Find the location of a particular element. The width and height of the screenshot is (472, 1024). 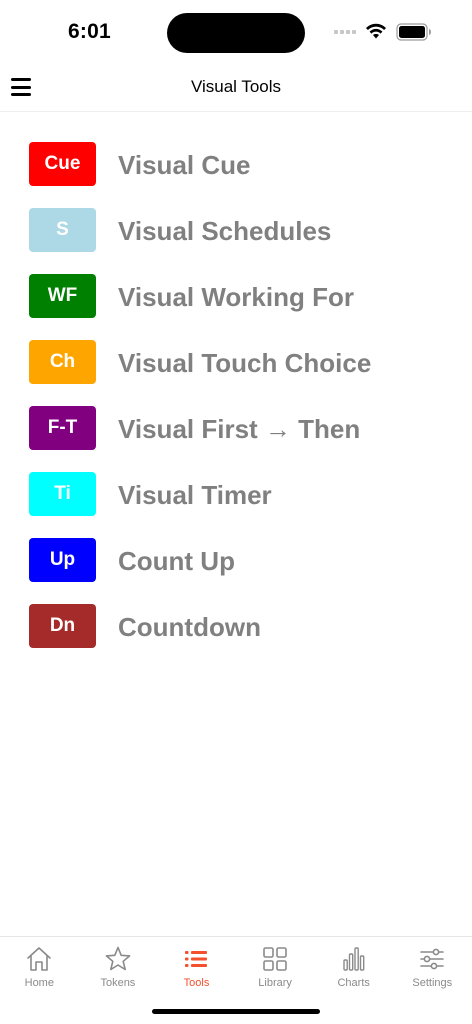

tab-charts: Charts is located at coordinates (353, 967).